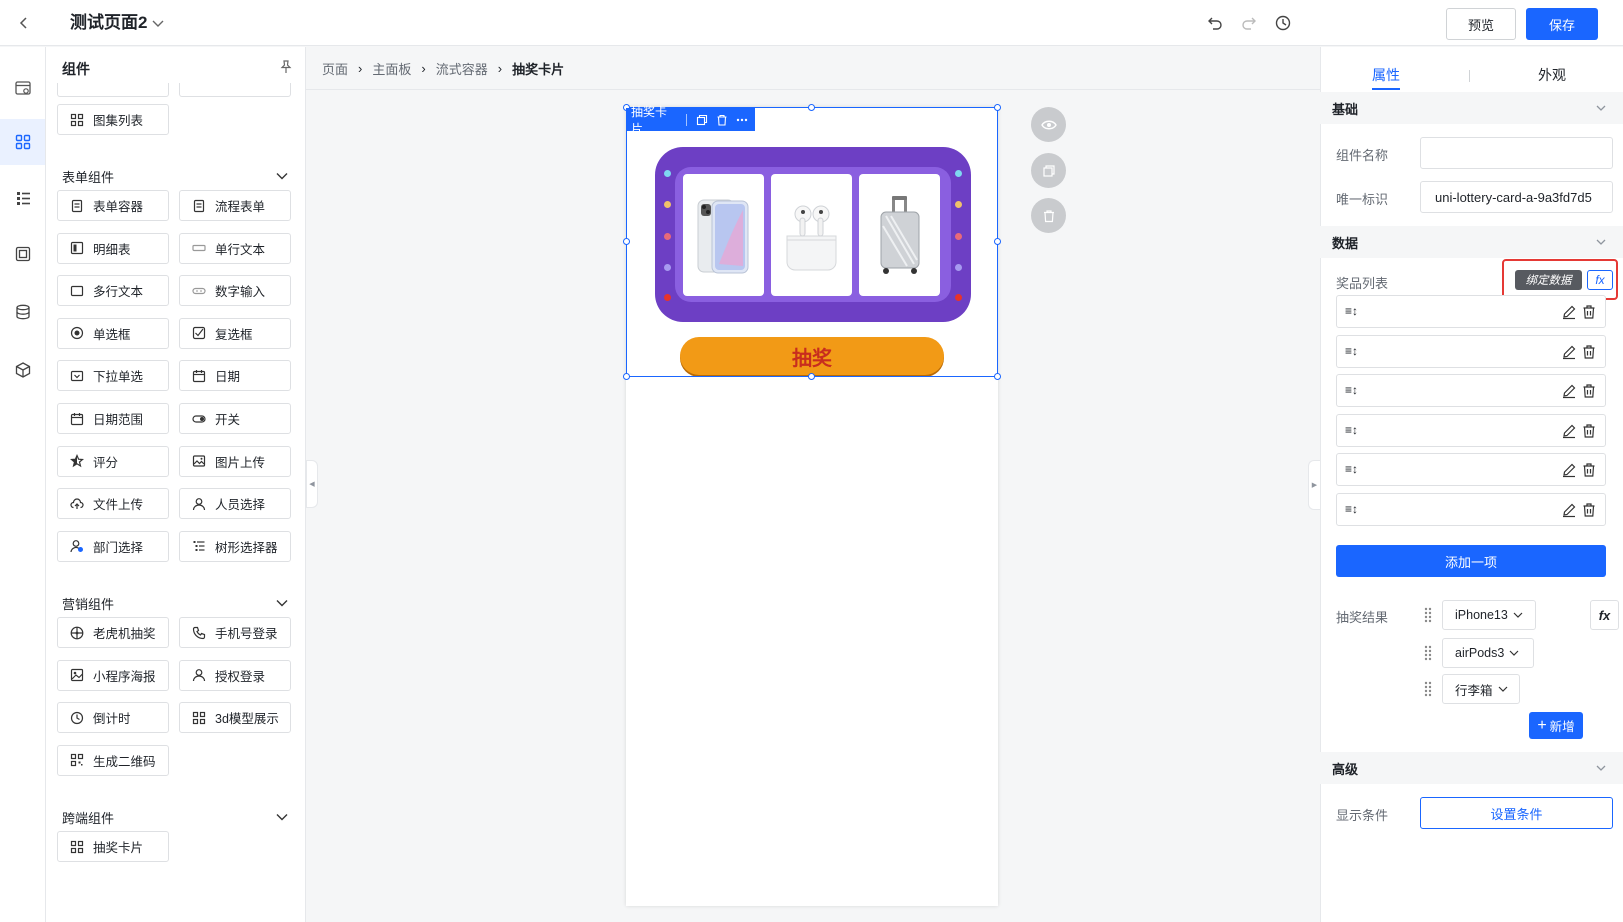  I want to click on component-item: 抽奖卡片, so click(113, 846).